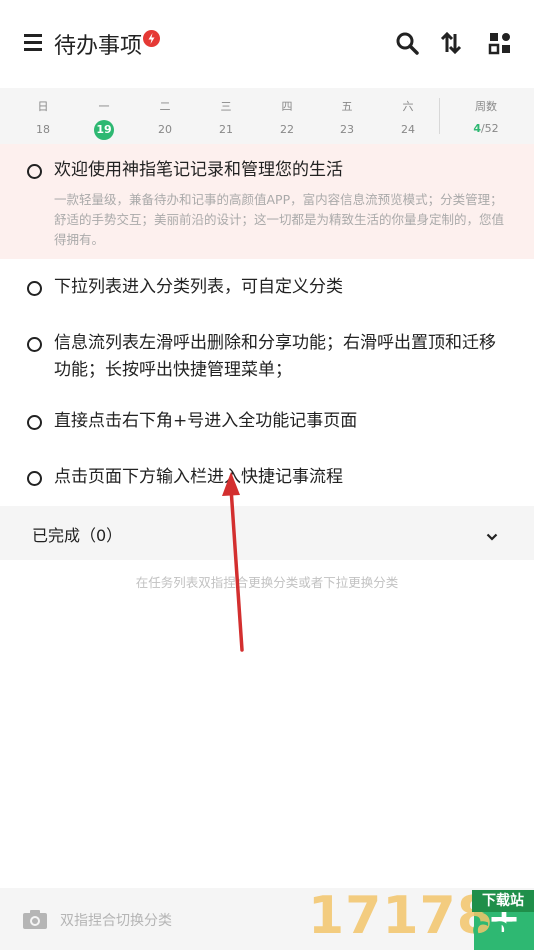 The image size is (534, 950). What do you see at coordinates (267, 533) in the screenshot?
I see `completed-section: 已完成（0）` at bounding box center [267, 533].